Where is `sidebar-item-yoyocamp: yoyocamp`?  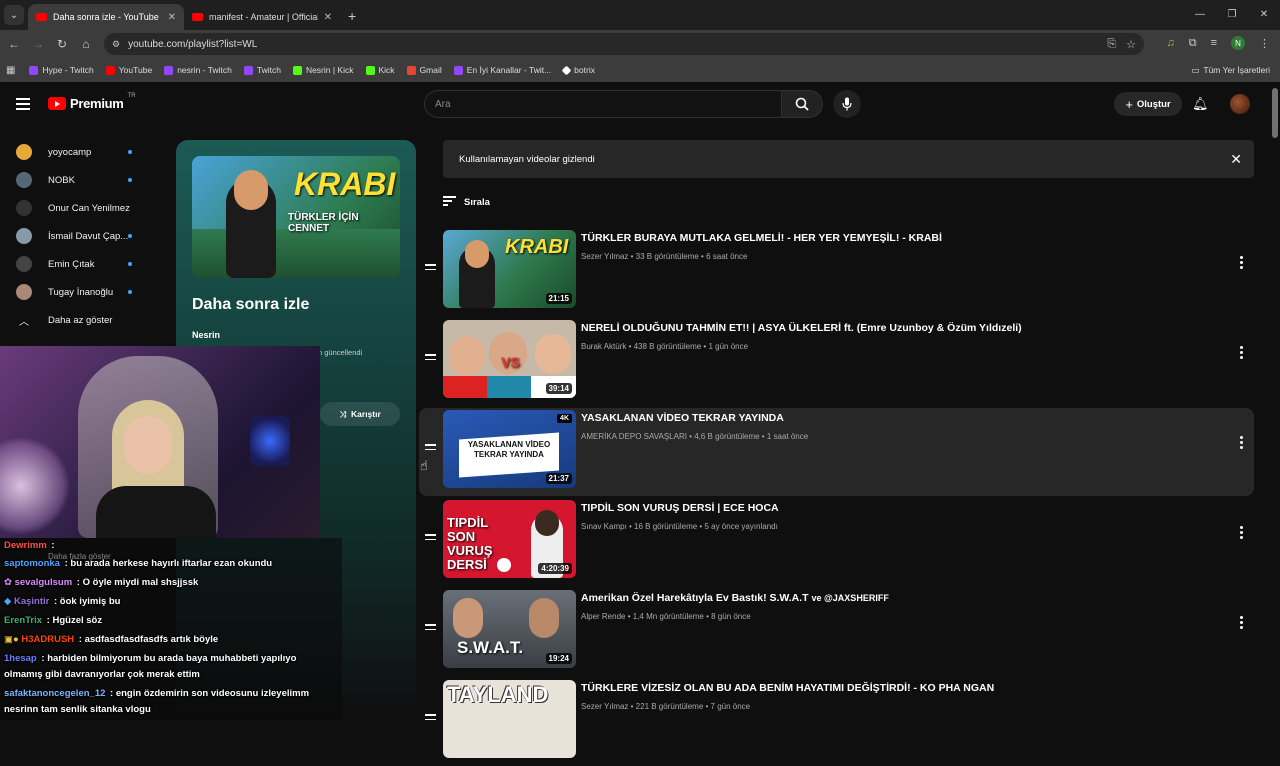
sidebar-item-yoyocamp: yoyocamp is located at coordinates (80, 152).